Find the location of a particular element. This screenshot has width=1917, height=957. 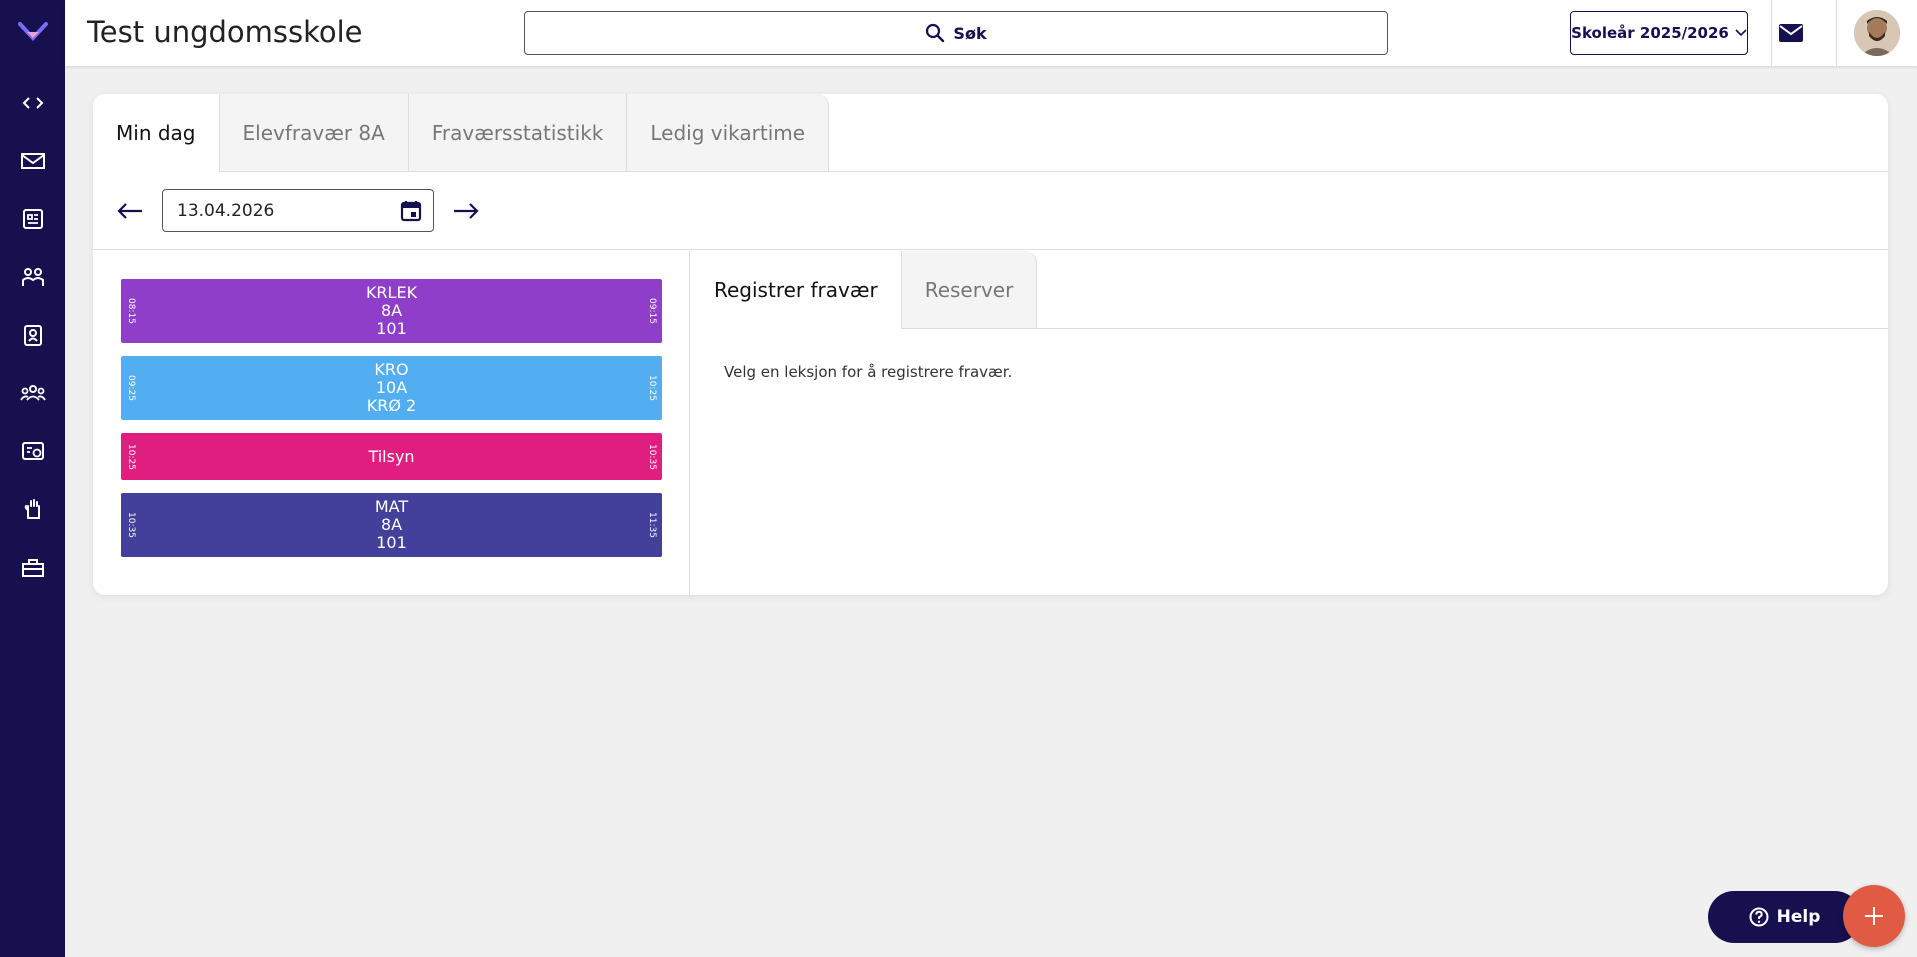

help-button: Help is located at coordinates (1784, 917).